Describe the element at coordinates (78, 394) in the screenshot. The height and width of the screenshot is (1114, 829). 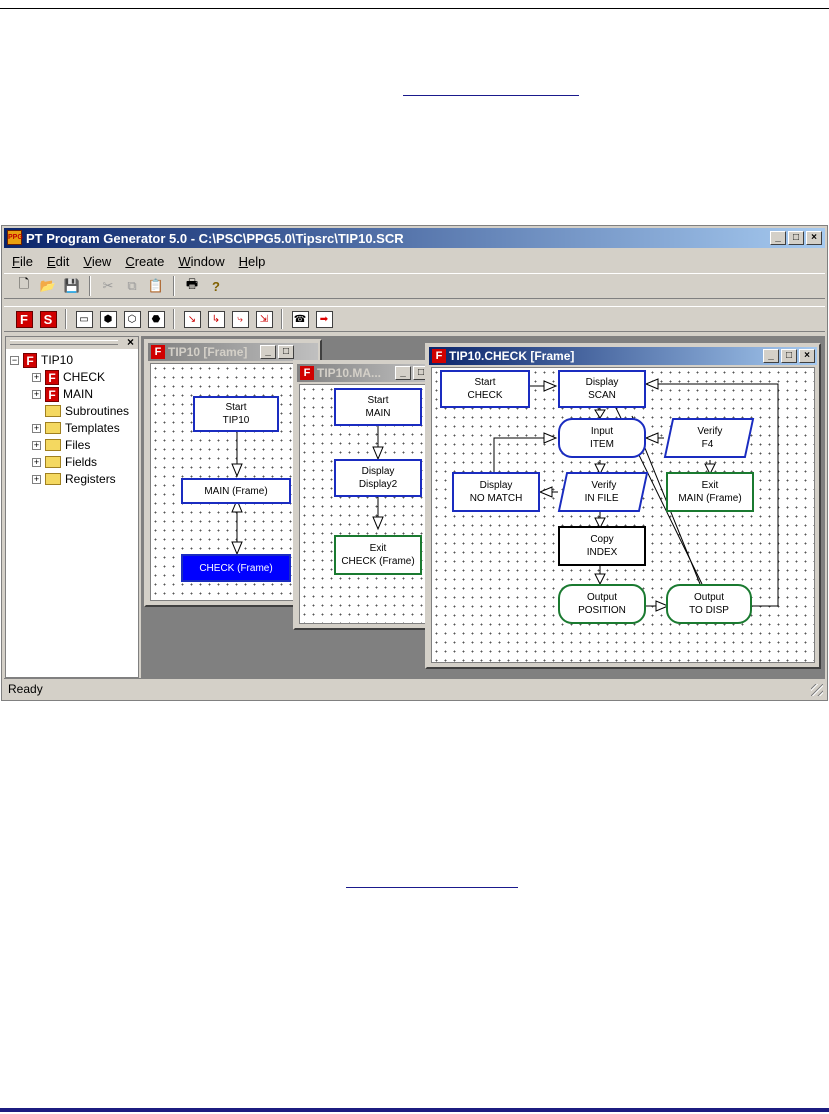
I see `tree-item-label: MAIN` at that location.